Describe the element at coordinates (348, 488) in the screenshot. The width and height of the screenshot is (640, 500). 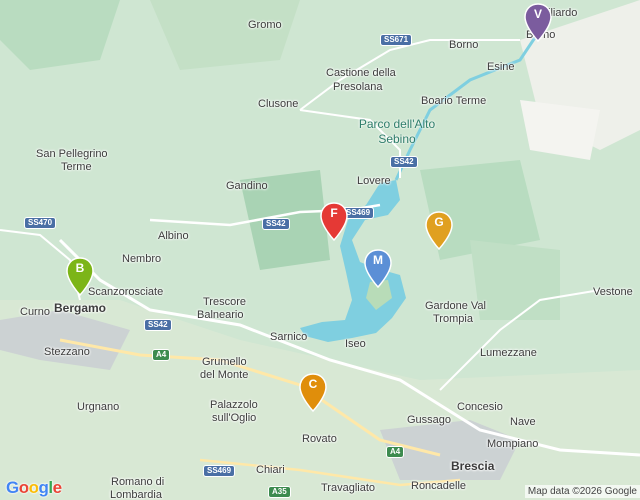
I see `town-travagliato: Travagliato` at that location.